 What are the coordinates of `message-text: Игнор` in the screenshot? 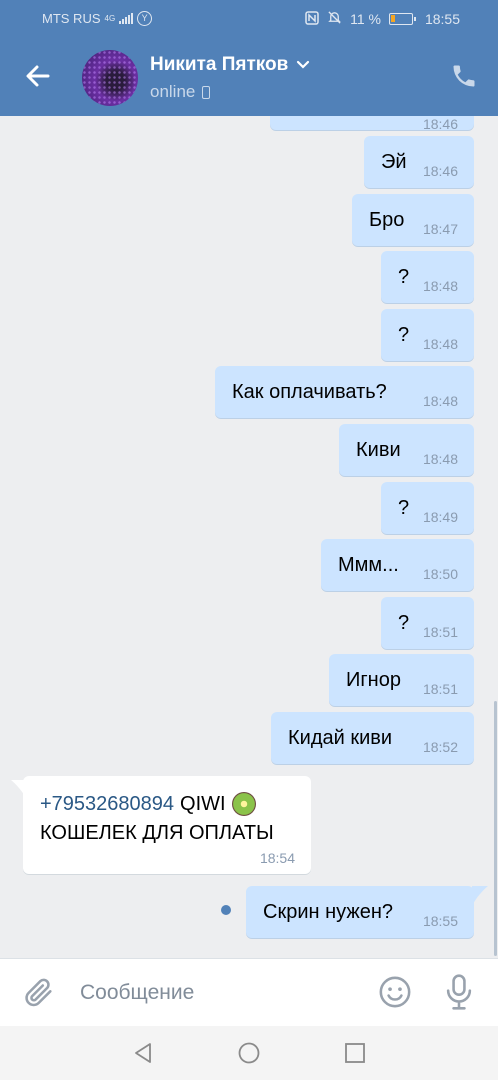 It's located at (373, 680).